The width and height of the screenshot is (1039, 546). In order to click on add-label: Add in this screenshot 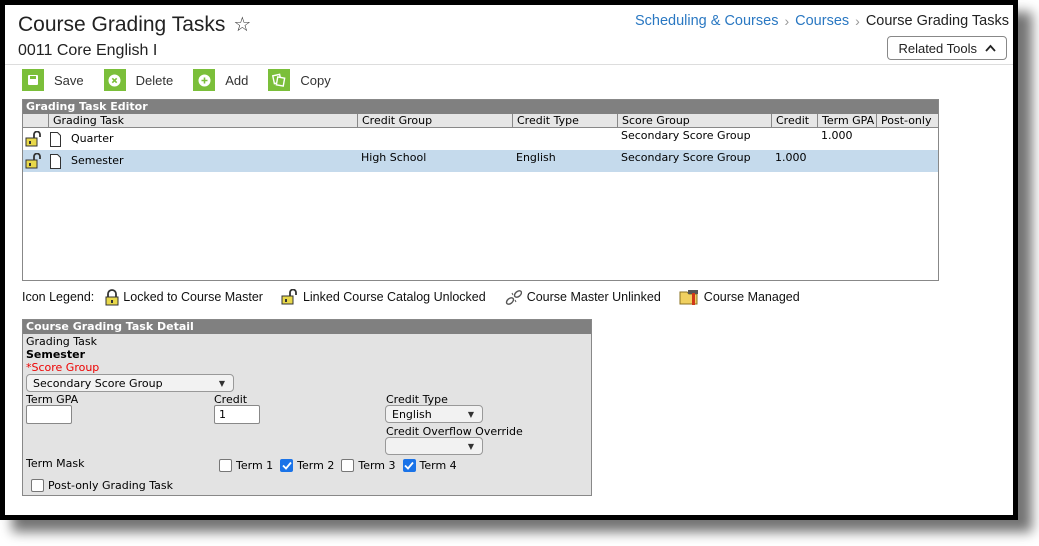, I will do `click(237, 80)`.